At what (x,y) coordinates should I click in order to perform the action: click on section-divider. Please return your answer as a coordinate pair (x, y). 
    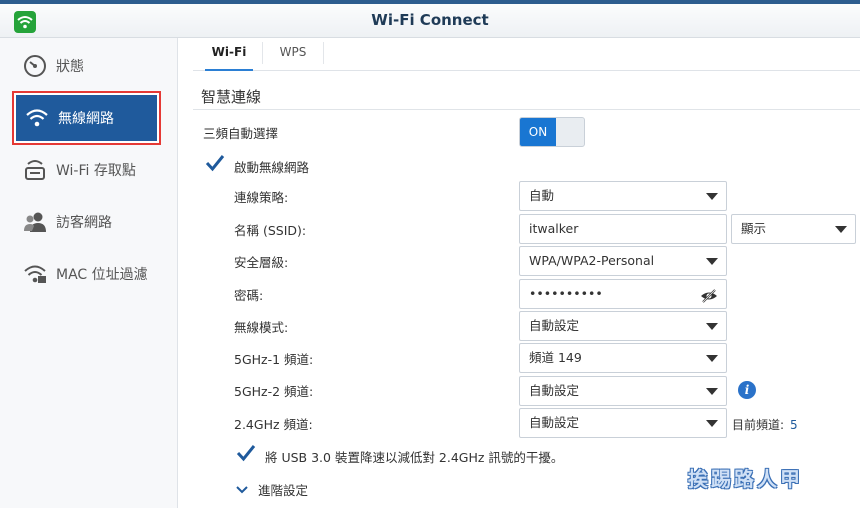
    Looking at the image, I should click on (526, 109).